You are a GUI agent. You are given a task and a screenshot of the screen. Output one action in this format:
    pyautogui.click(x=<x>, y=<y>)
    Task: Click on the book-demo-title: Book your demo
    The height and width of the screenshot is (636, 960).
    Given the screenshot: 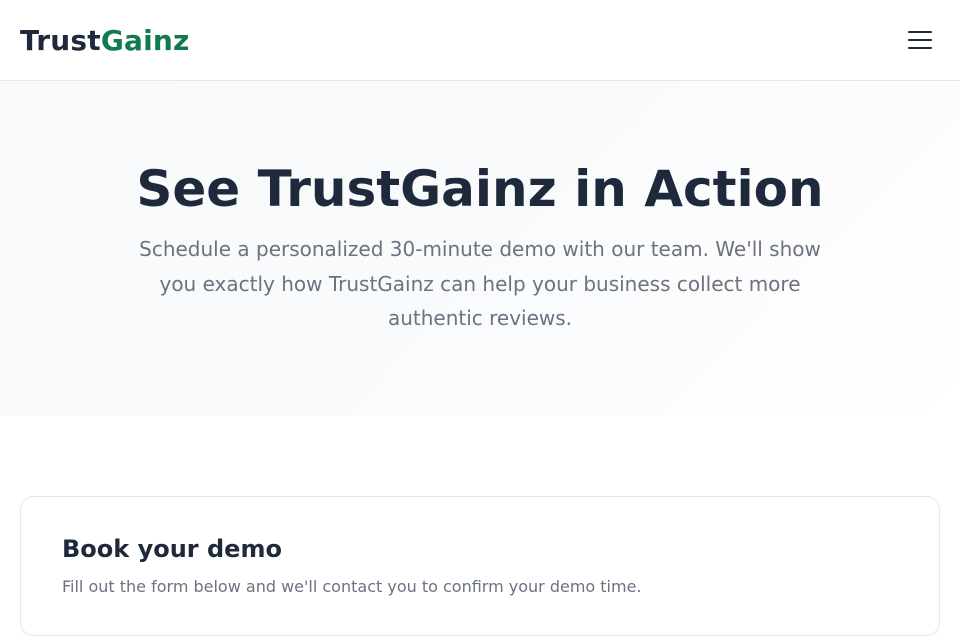 What is the action you would take?
    pyautogui.click(x=172, y=549)
    